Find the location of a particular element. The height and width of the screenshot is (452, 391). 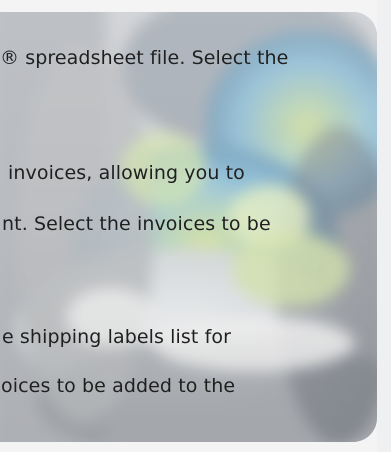

right-edge-gutter is located at coordinates (384, 226).